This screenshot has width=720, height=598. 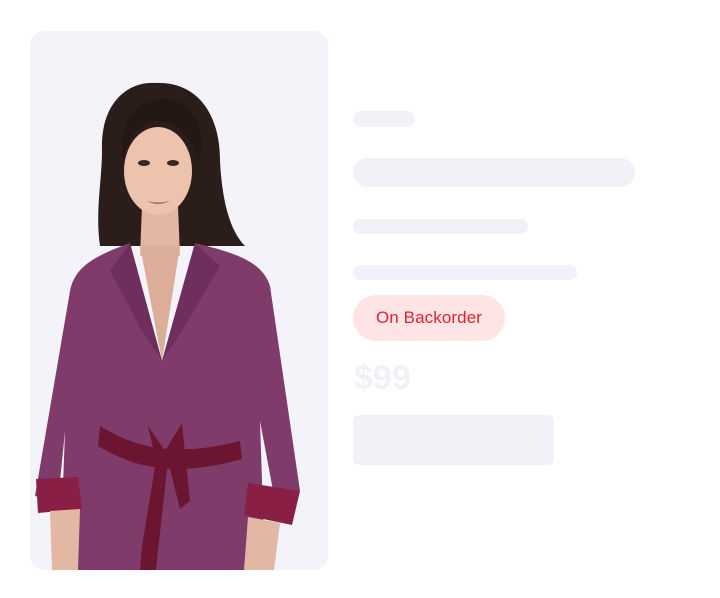 What do you see at coordinates (453, 440) in the screenshot?
I see `add-to-cart-button-placeholder` at bounding box center [453, 440].